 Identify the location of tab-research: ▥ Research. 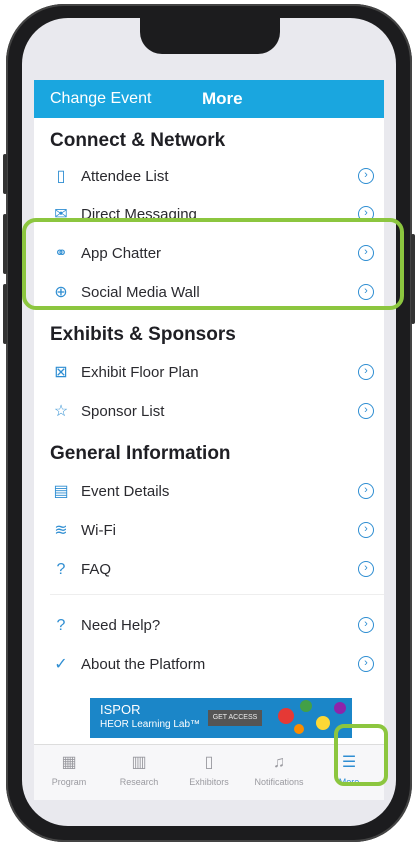
(139, 770).